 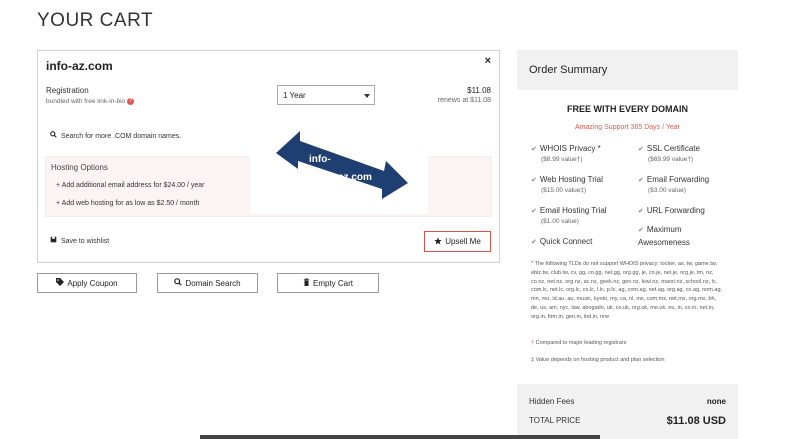 I want to click on feature-ssl-certificate: ✔ SSL Certificate ($69.99 value†), so click(x=669, y=153).